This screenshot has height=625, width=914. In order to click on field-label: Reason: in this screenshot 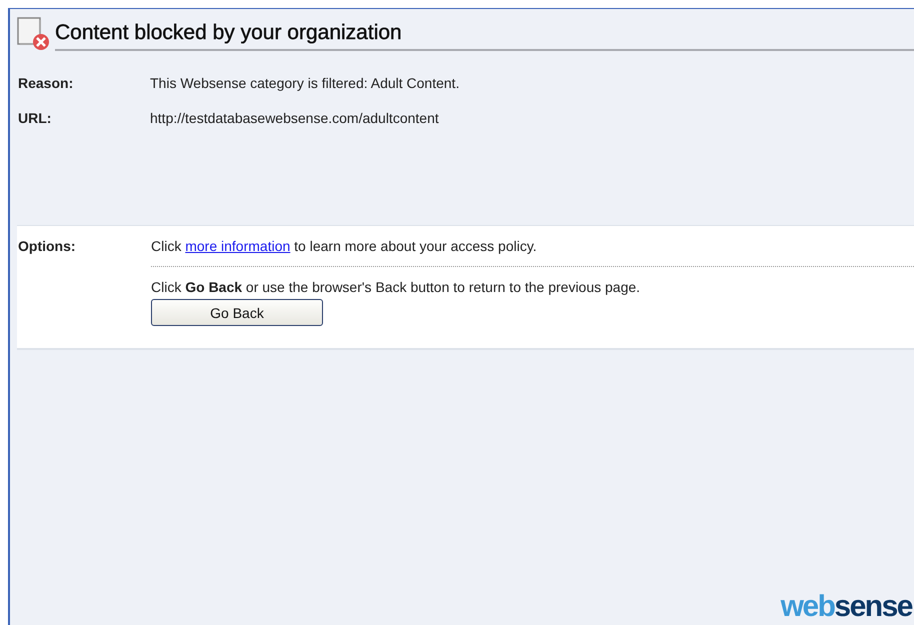, I will do `click(46, 83)`.